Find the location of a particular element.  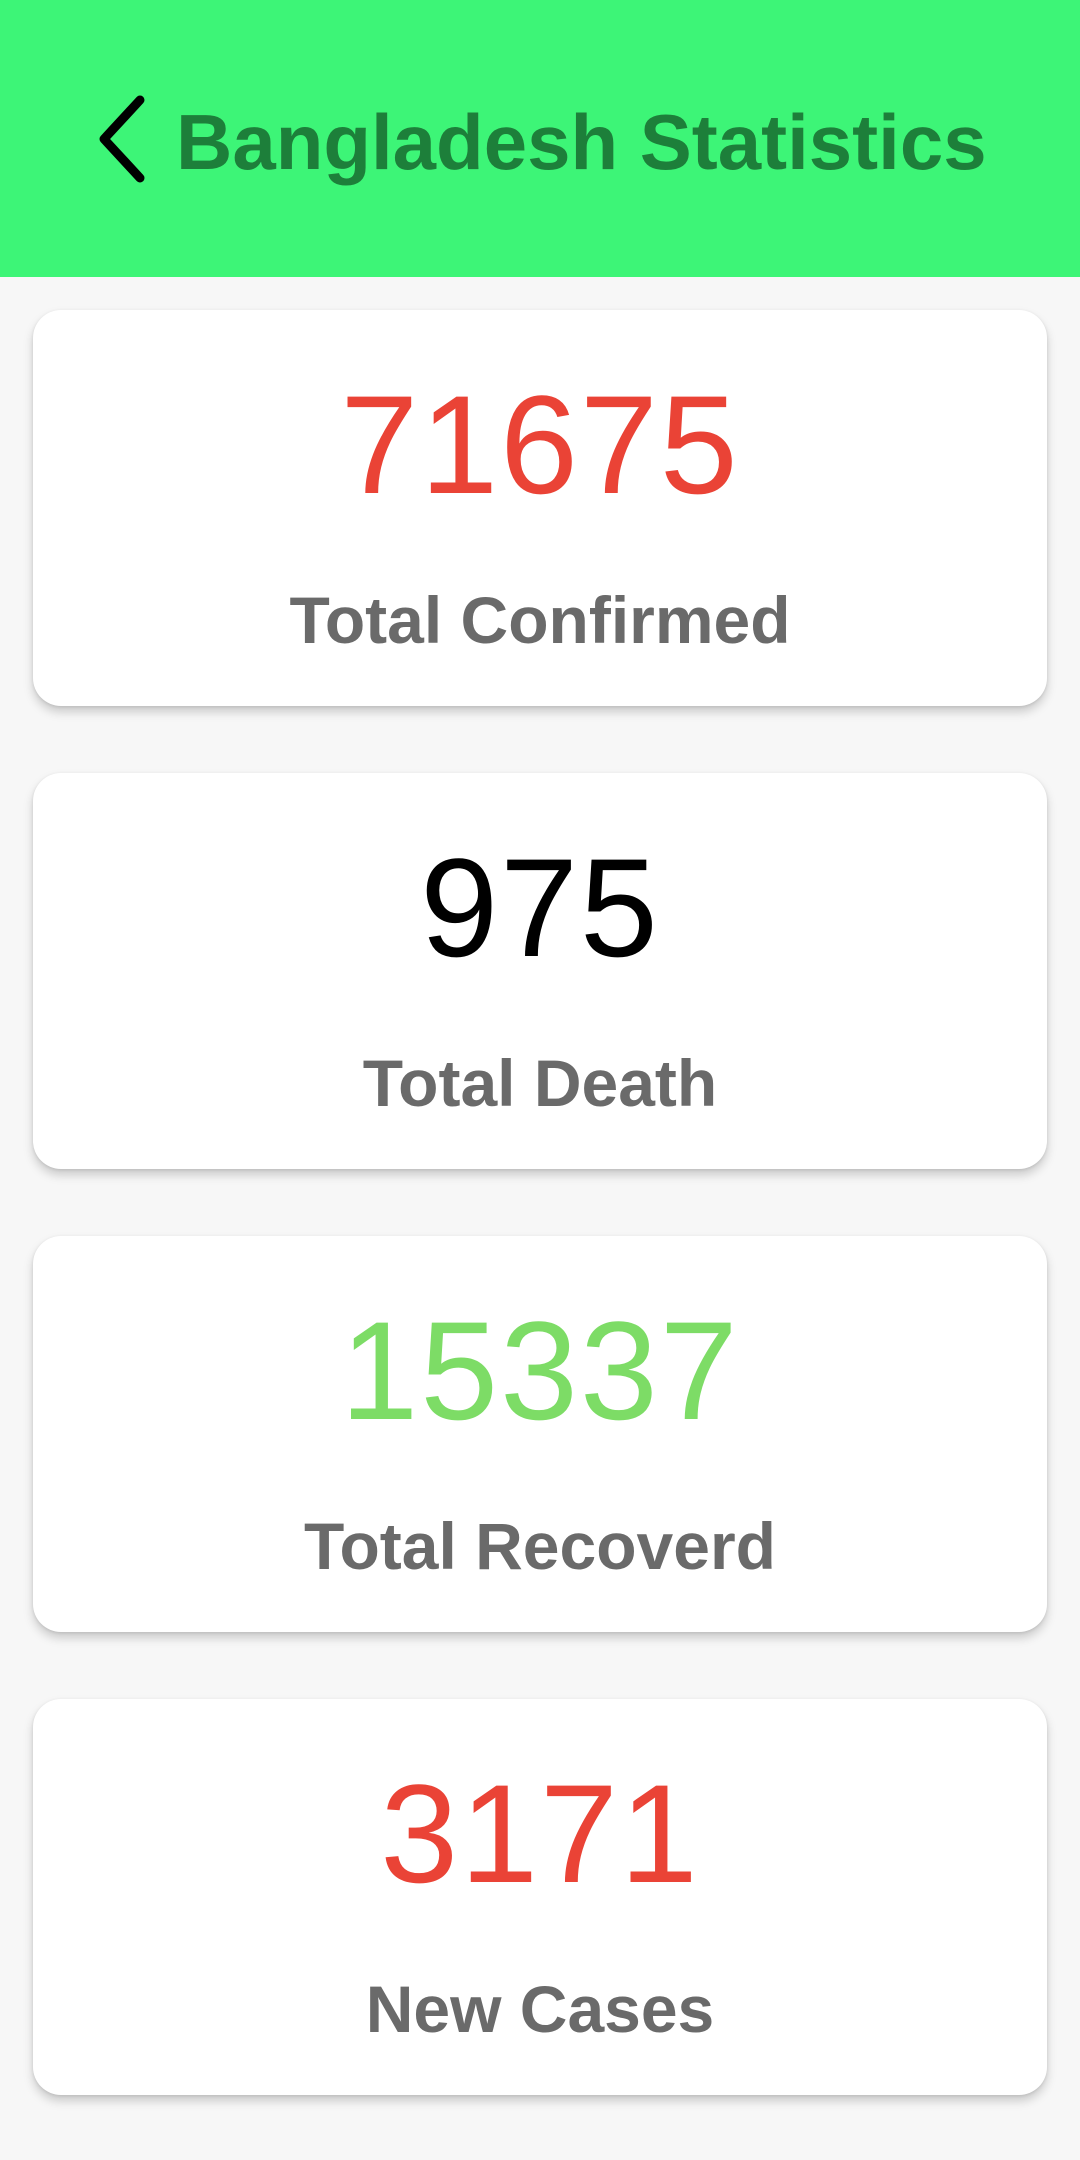

stat-value-new-cases: 3171 is located at coordinates (540, 1833).